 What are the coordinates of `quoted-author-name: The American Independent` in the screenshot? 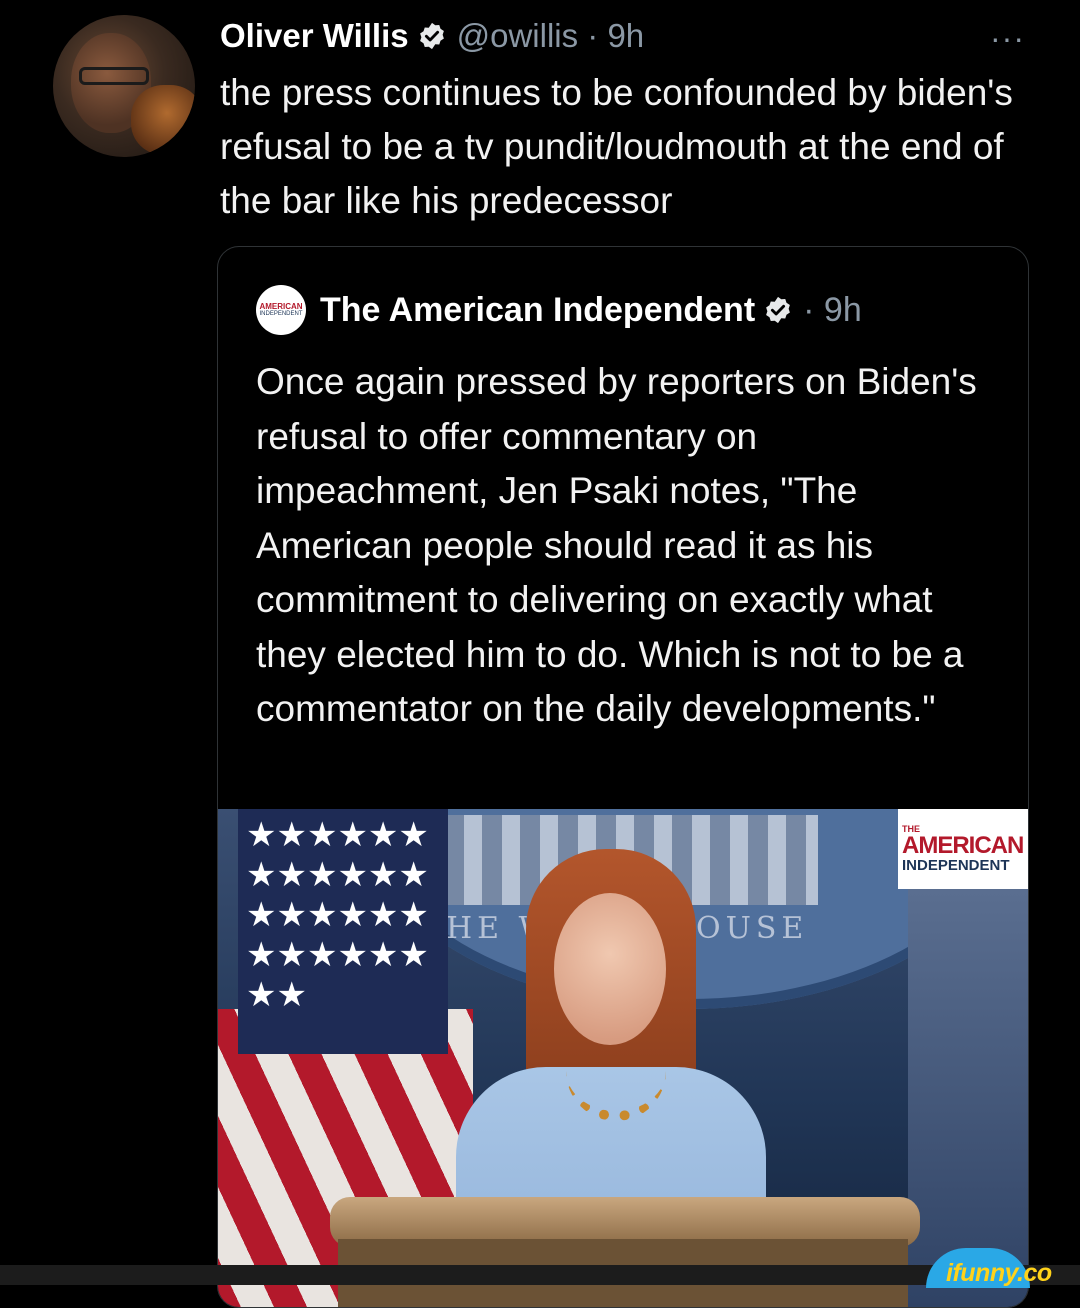 It's located at (537, 310).